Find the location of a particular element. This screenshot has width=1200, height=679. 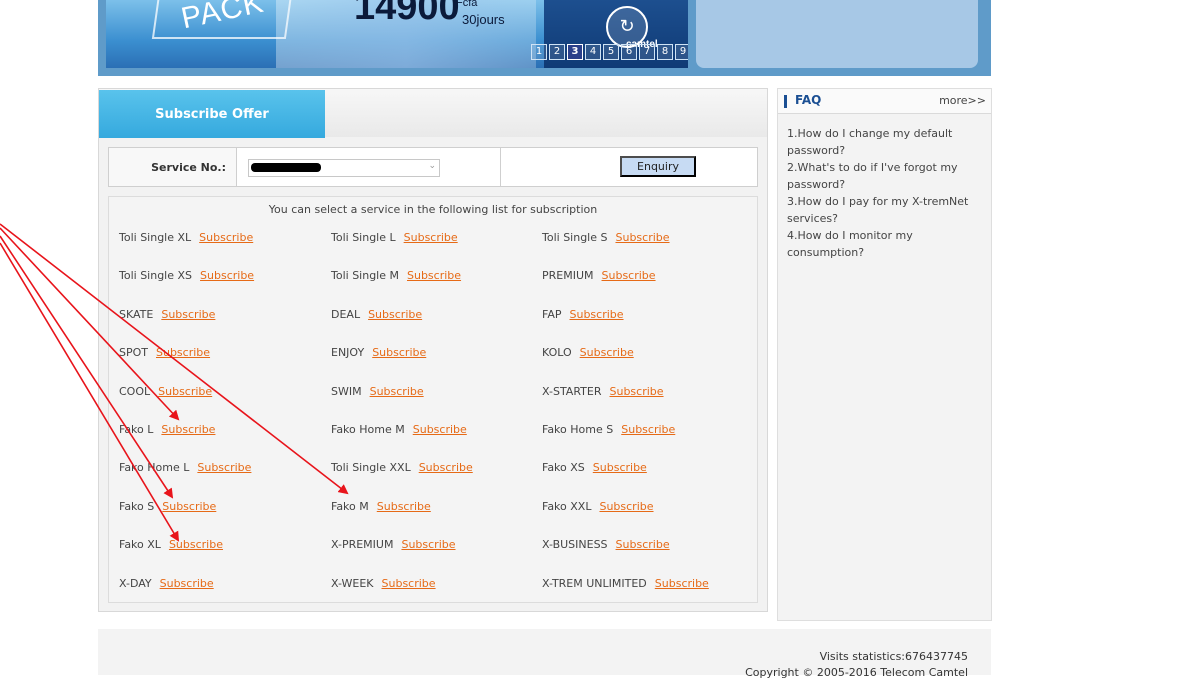

service-name: Fako XXL is located at coordinates (567, 506).